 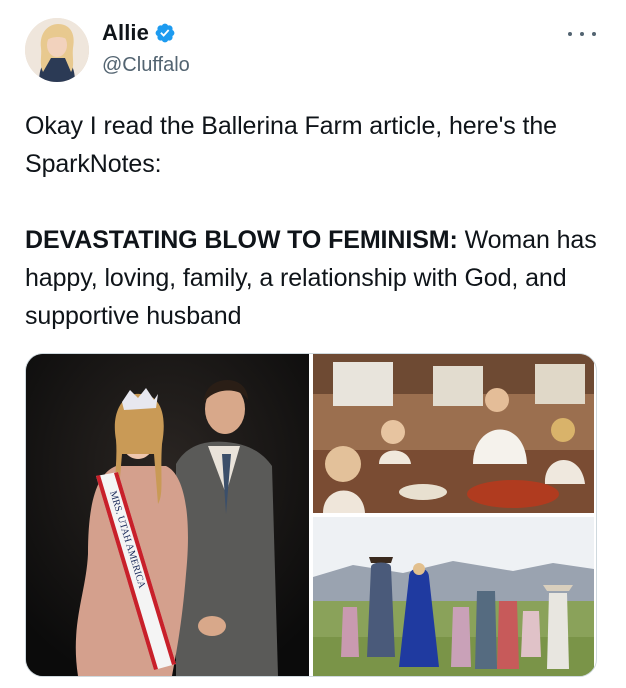 I want to click on media-photo-kitchen, so click(x=453, y=433).